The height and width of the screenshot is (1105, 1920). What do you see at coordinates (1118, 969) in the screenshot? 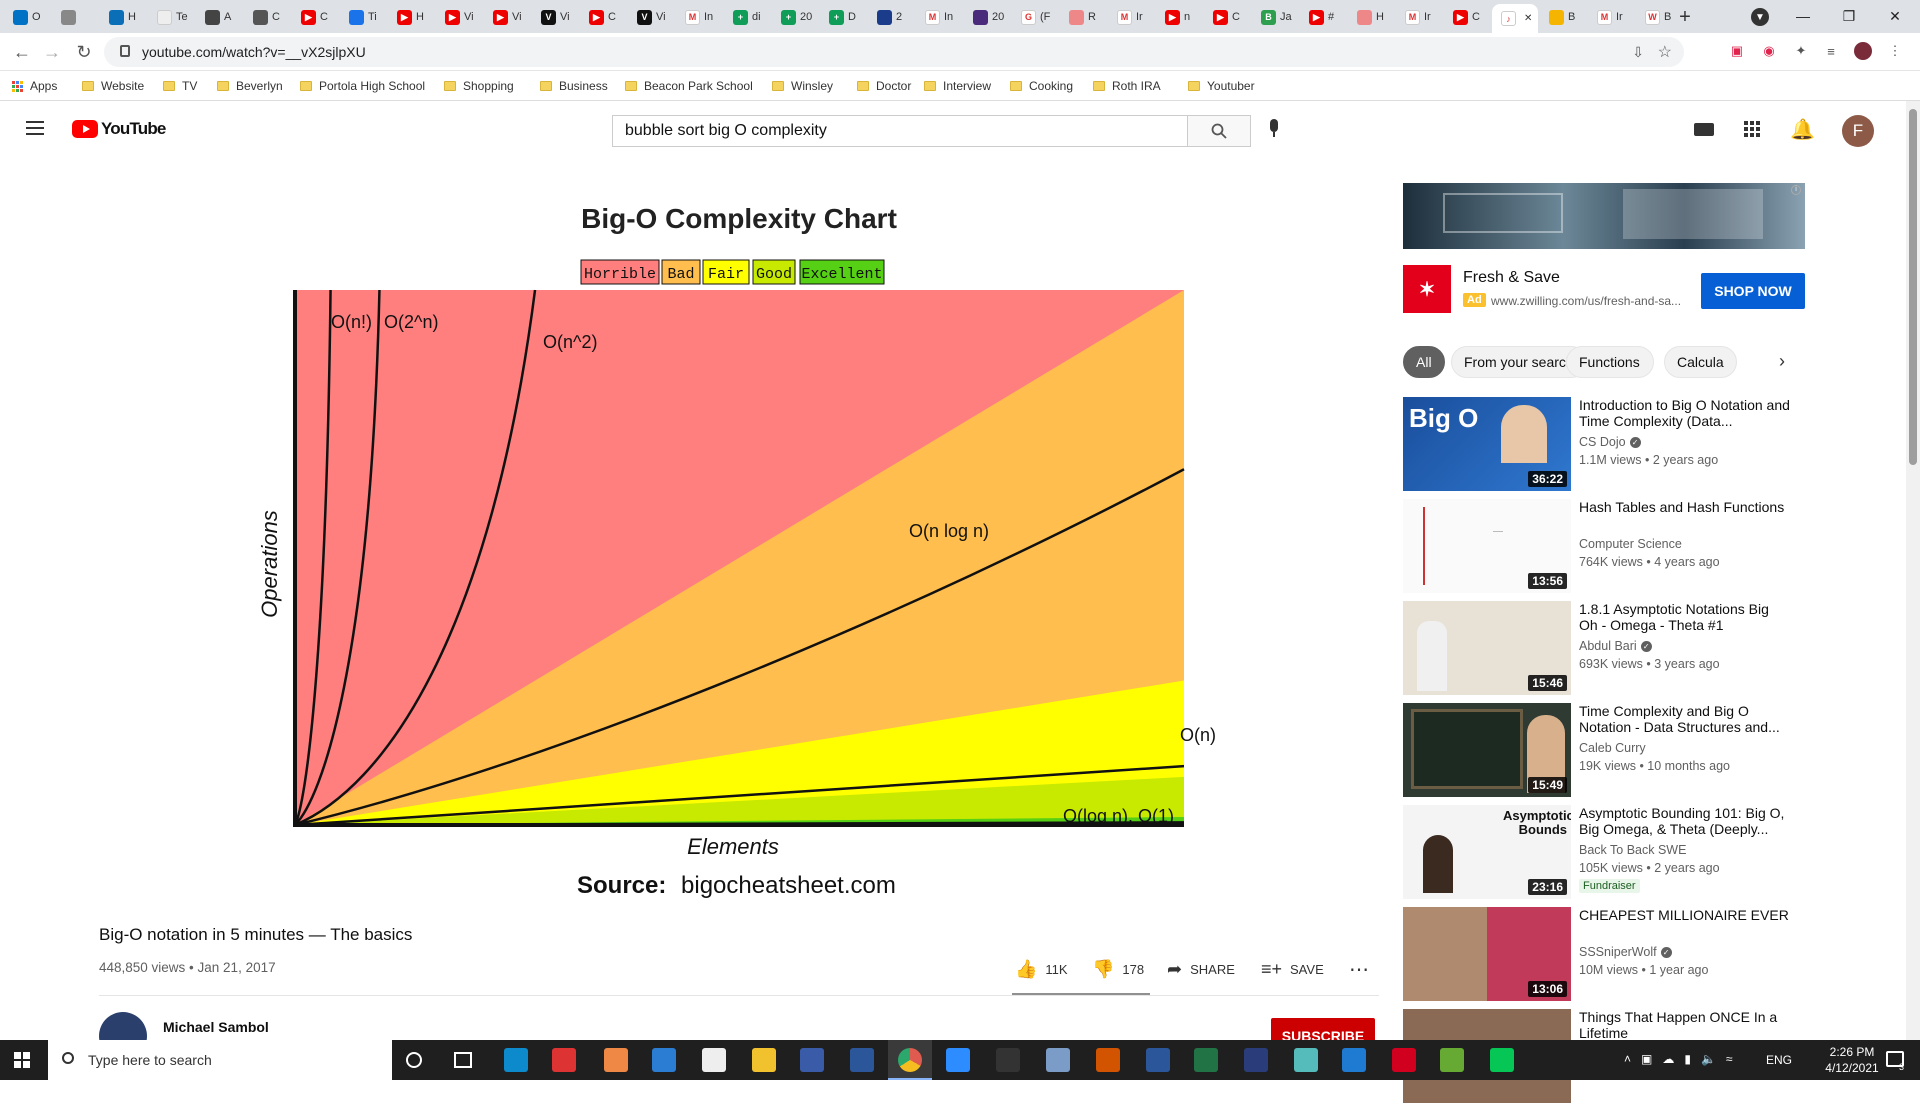
I see `dislike-button: 👎 178` at bounding box center [1118, 969].